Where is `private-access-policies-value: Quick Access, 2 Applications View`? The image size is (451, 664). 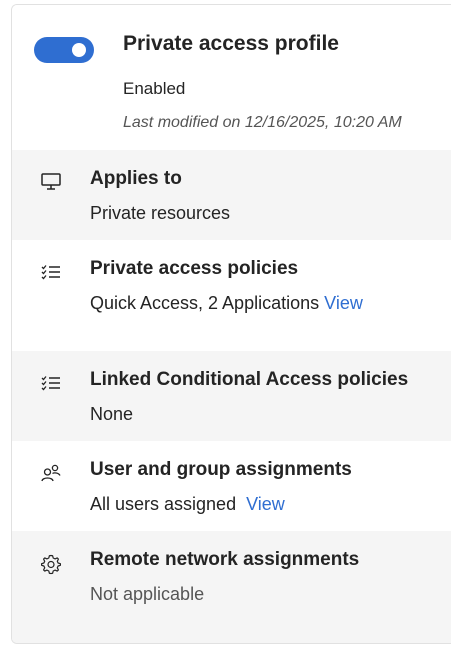
private-access-policies-value: Quick Access, 2 Applications View is located at coordinates (226, 303).